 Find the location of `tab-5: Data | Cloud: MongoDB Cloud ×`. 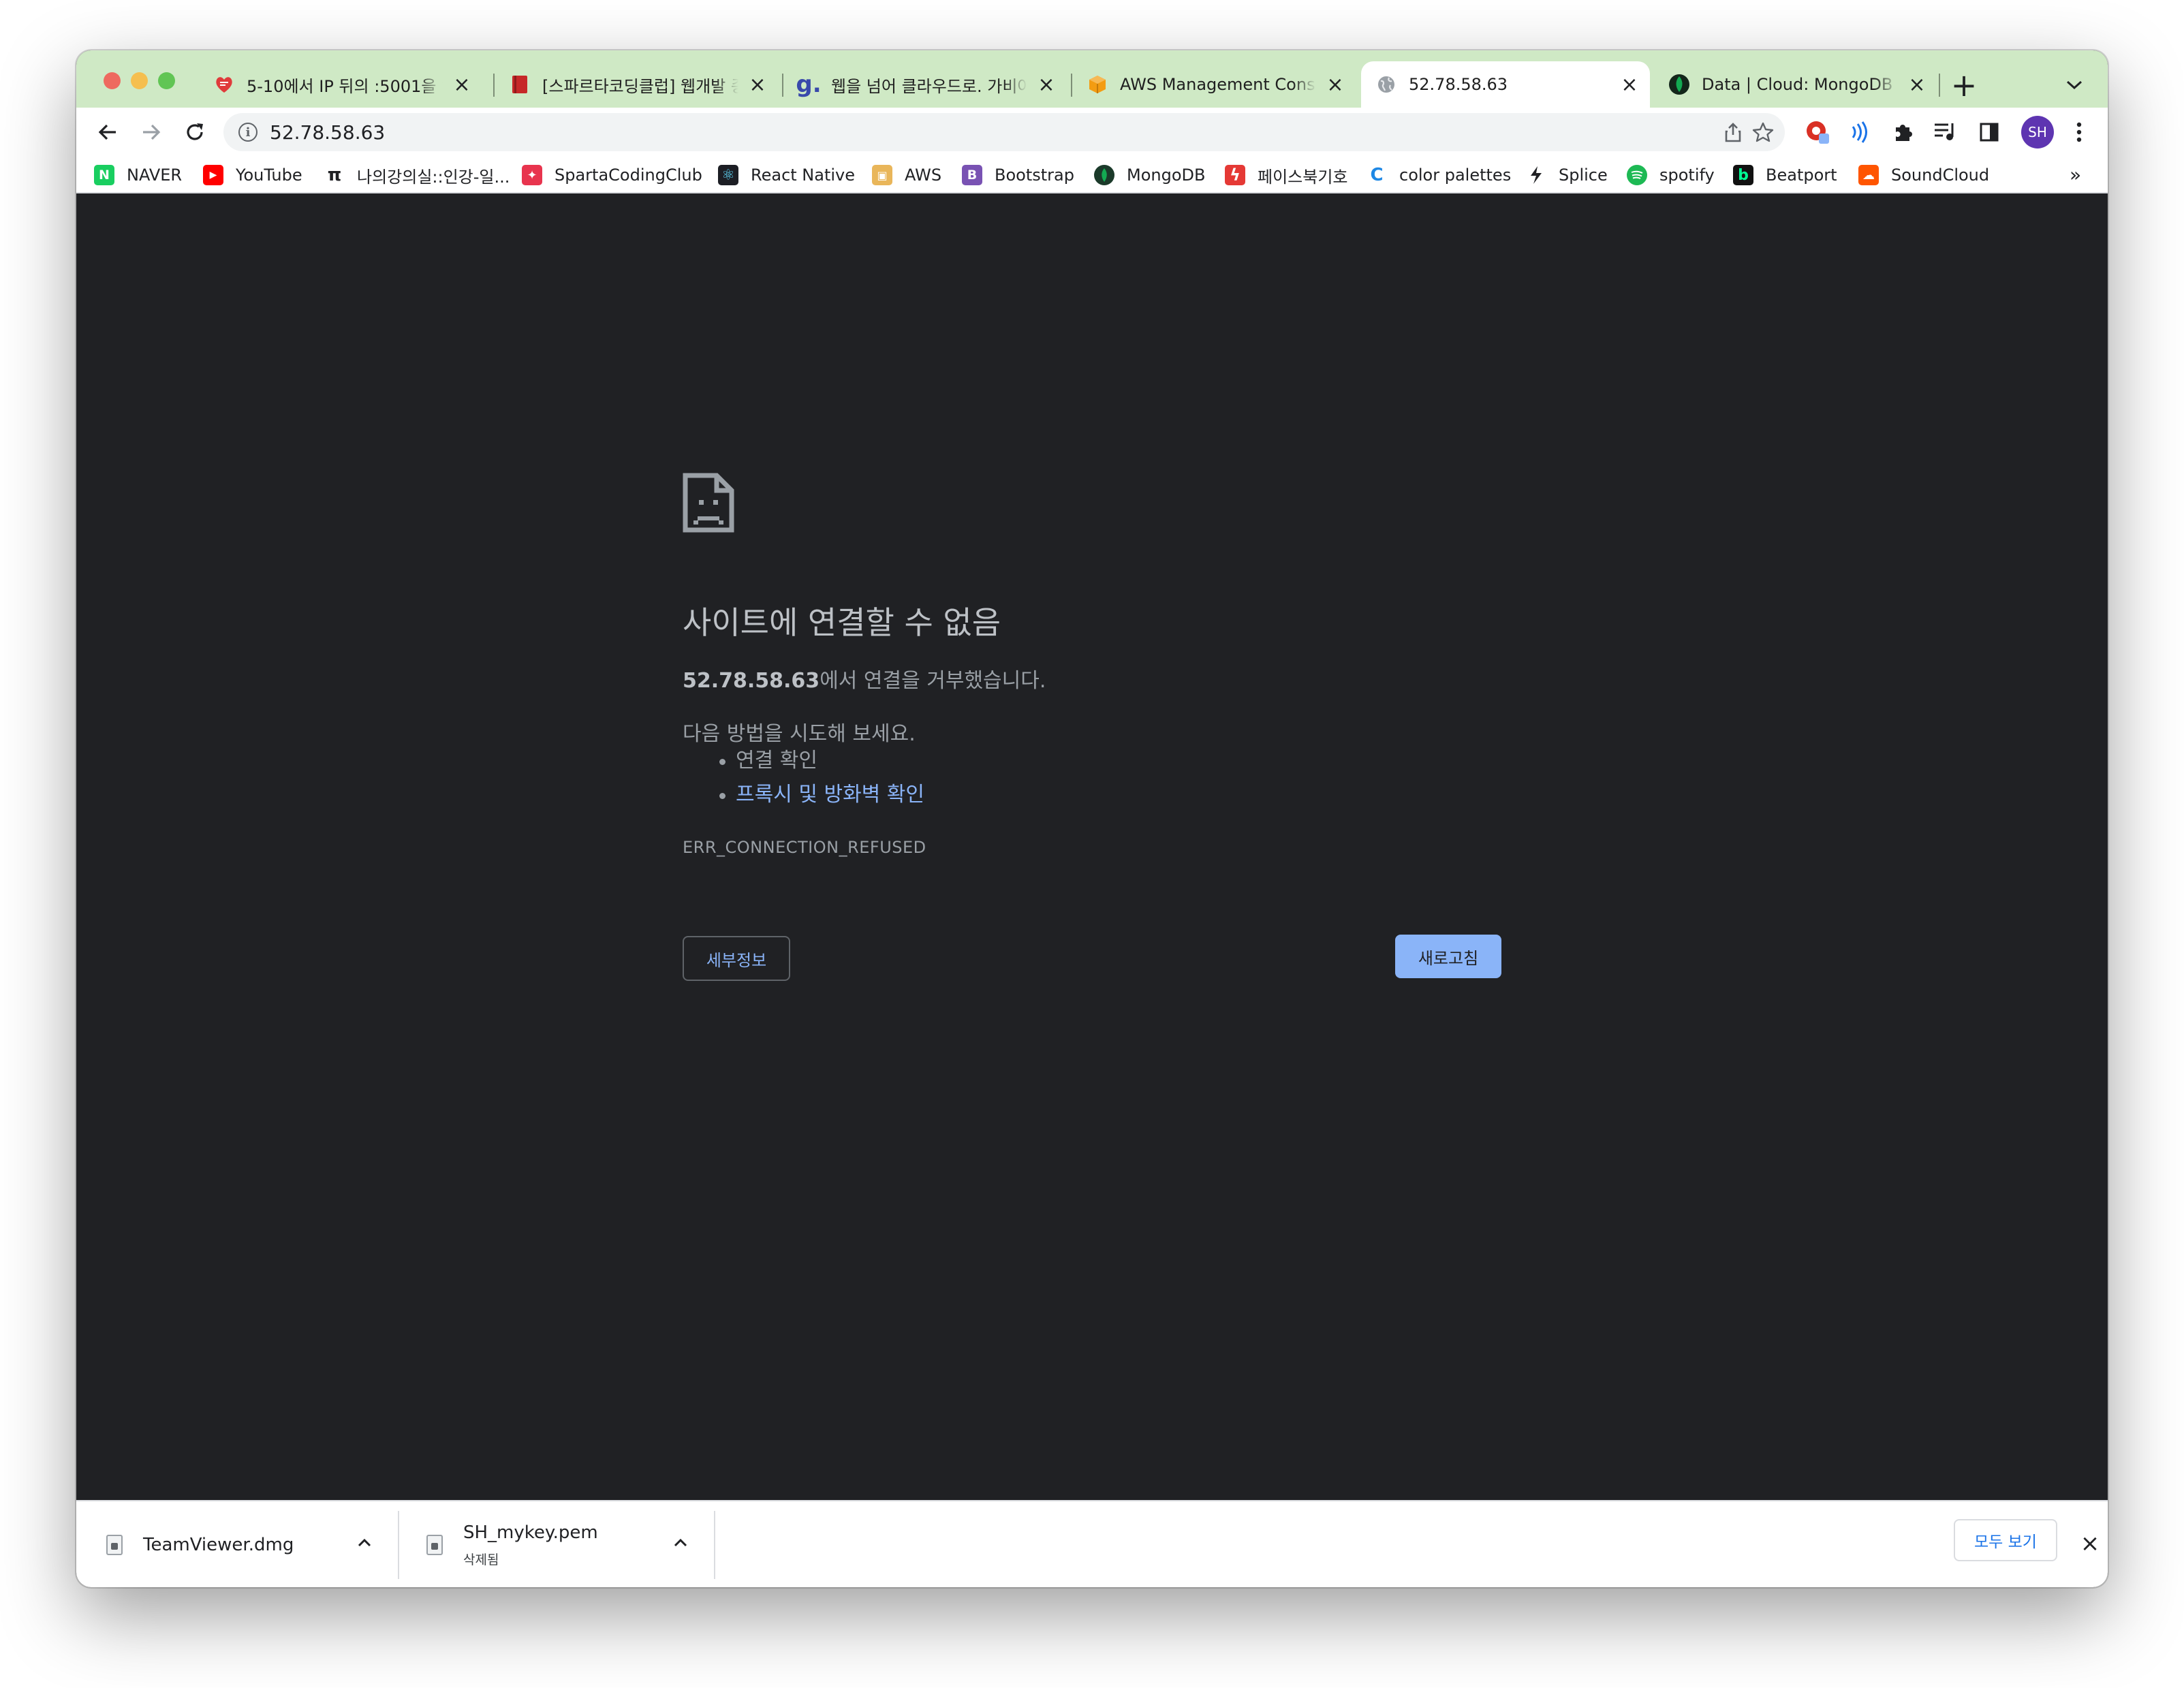

tab-5: Data | Cloud: MongoDB Cloud × is located at coordinates (1795, 84).